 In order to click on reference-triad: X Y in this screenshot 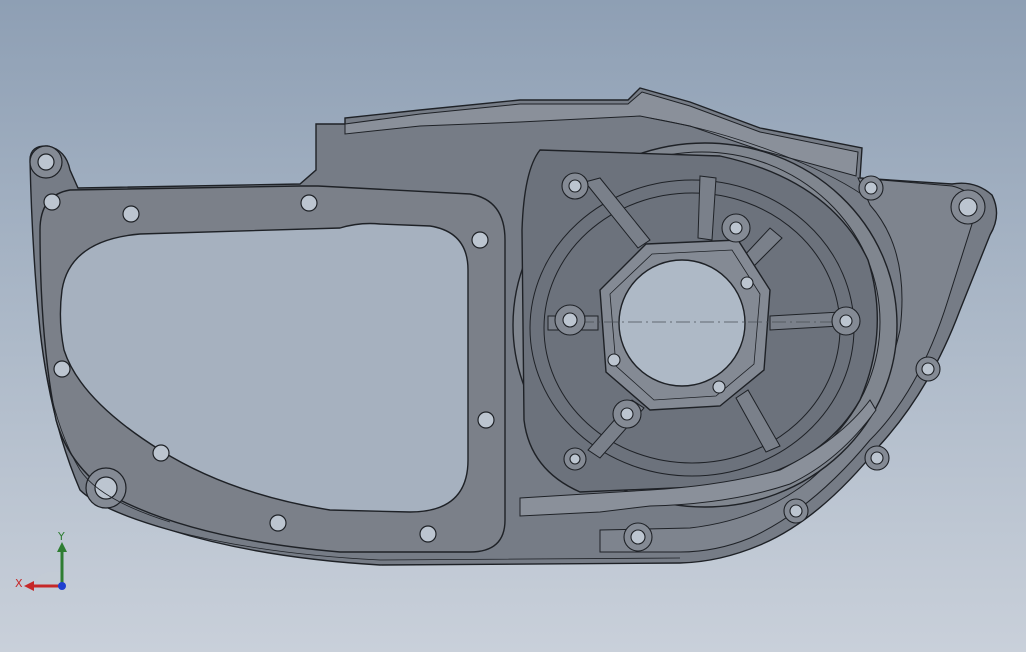, I will do `click(47, 565)`.